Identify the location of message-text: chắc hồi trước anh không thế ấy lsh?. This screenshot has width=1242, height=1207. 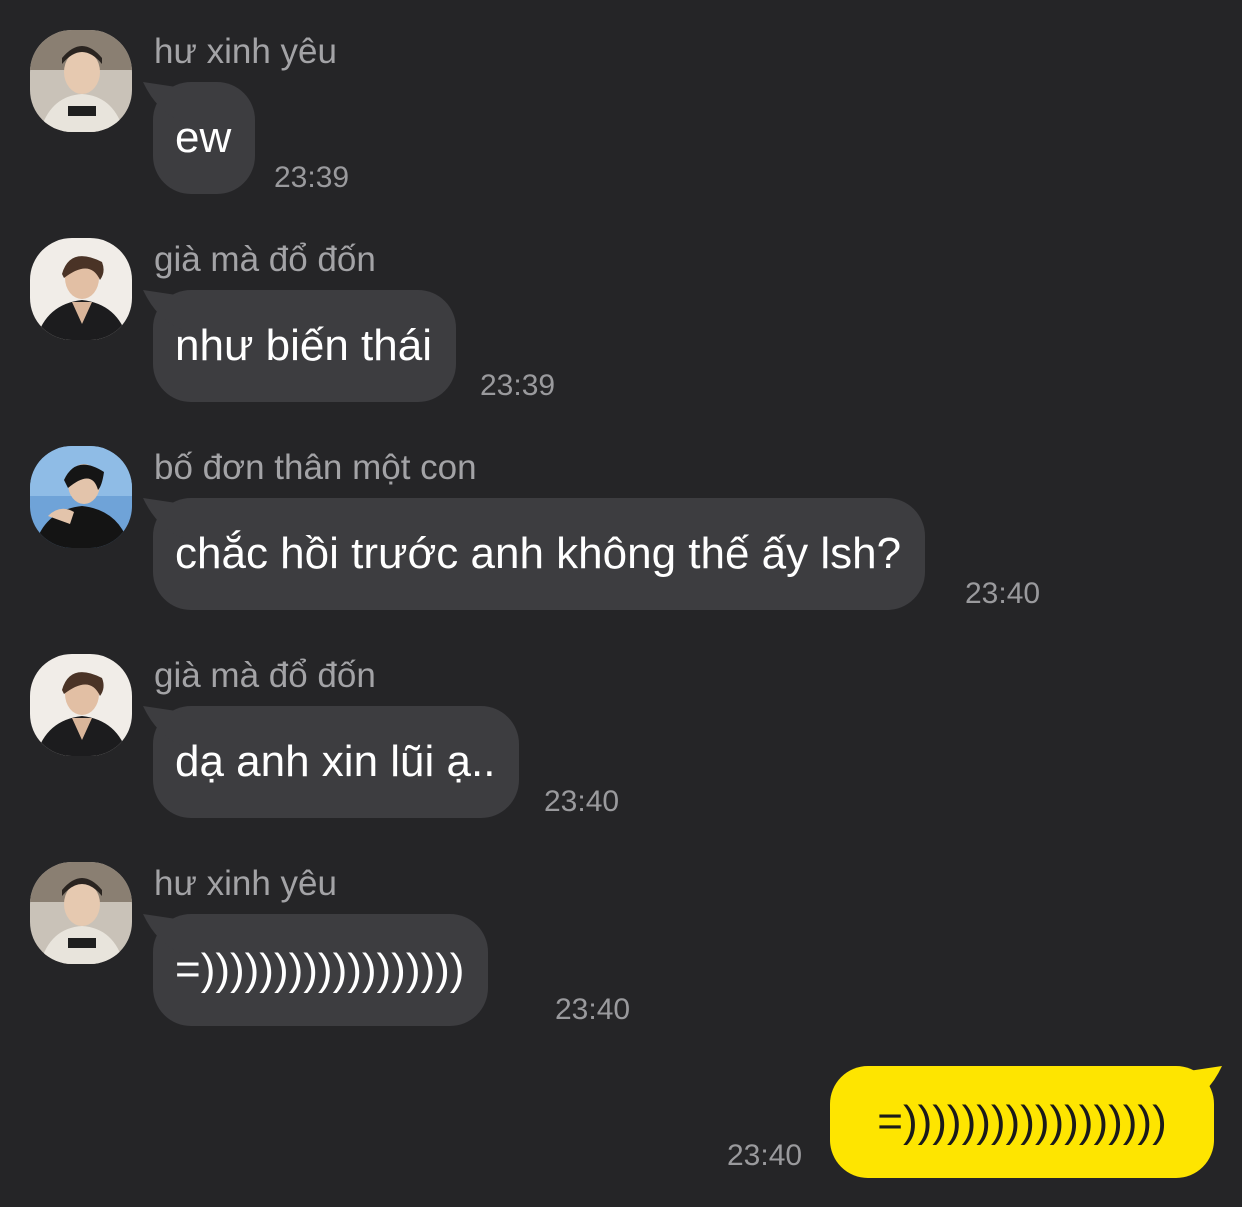
(538, 553).